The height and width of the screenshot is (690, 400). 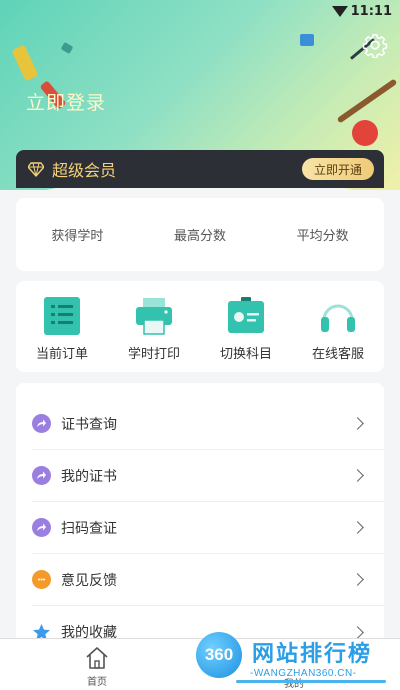 I want to click on stats-card: 获得学时 最高分数 平均分数, so click(x=200, y=234).